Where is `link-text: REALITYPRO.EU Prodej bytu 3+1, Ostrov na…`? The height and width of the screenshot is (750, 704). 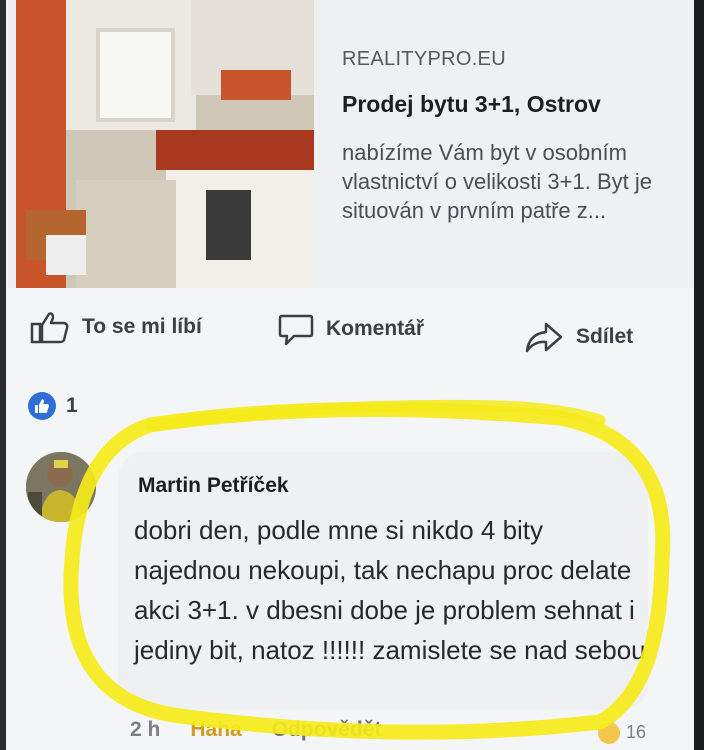 link-text: REALITYPRO.EU Prodej bytu 3+1, Ostrov na… is located at coordinates (517, 136).